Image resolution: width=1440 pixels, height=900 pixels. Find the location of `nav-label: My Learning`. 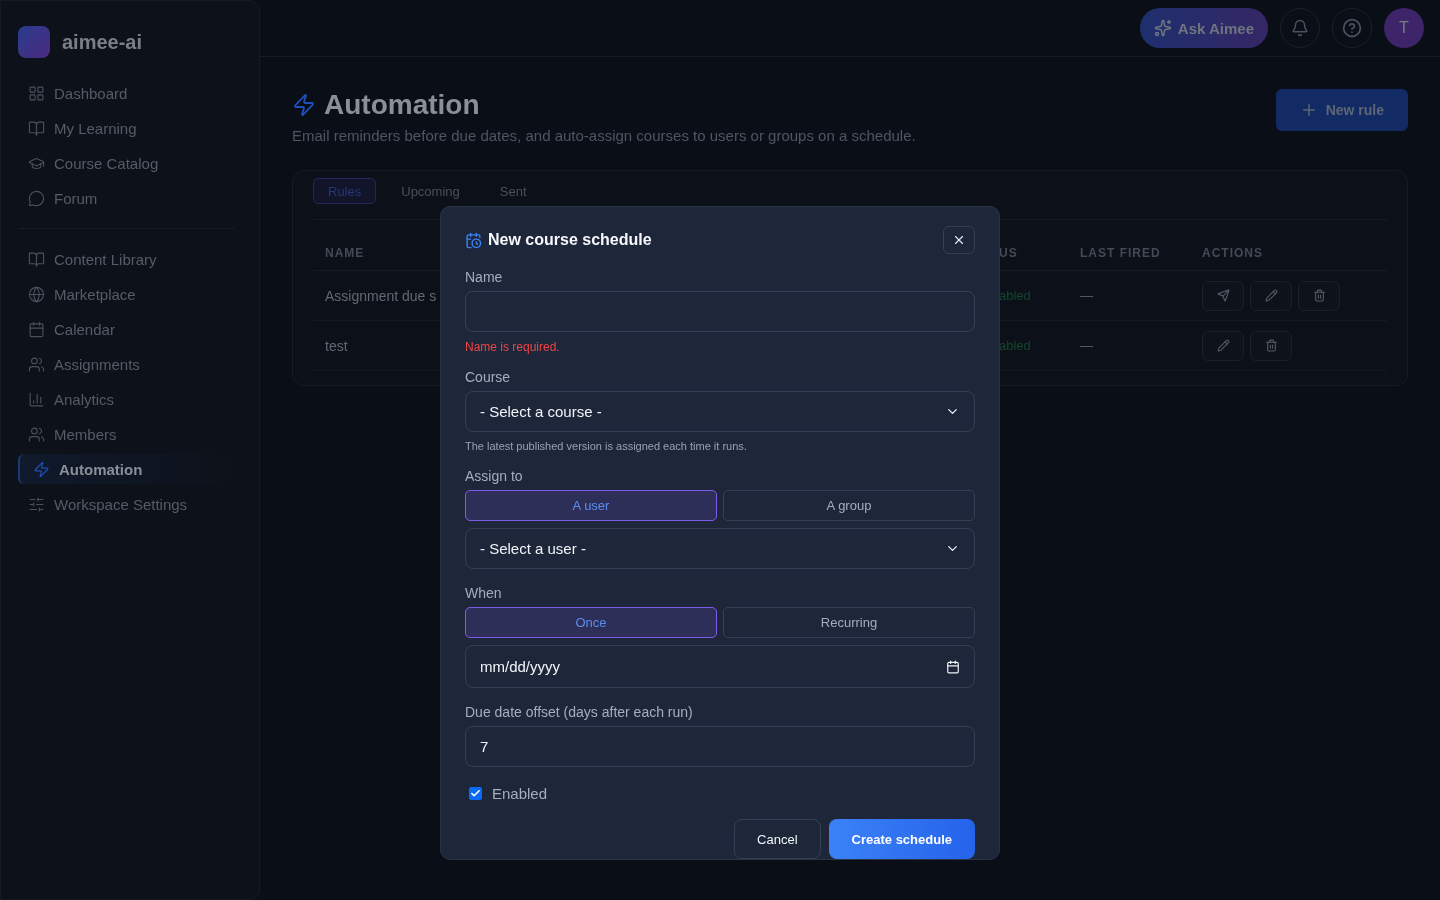

nav-label: My Learning is located at coordinates (95, 128).